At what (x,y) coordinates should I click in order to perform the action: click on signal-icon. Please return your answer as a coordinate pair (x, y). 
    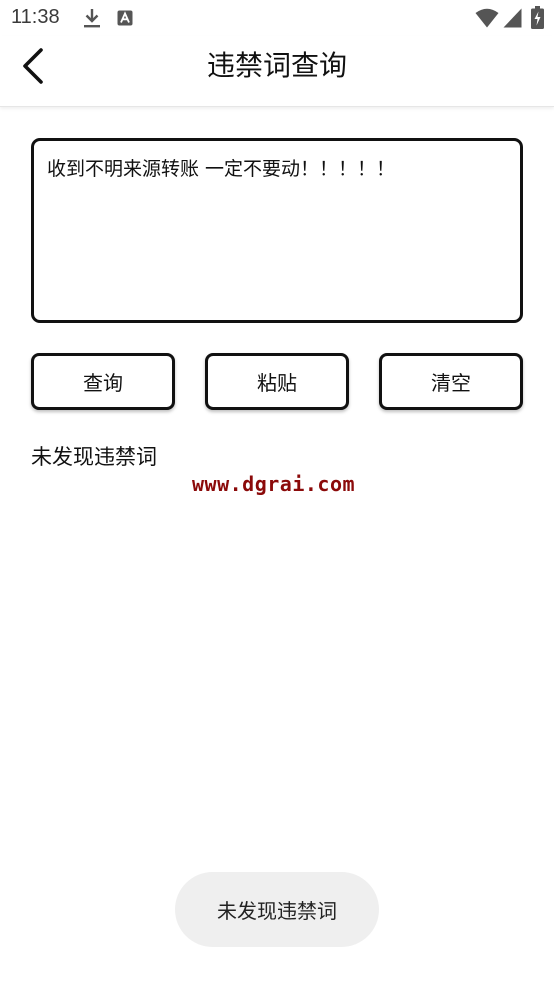
    Looking at the image, I should click on (512, 18).